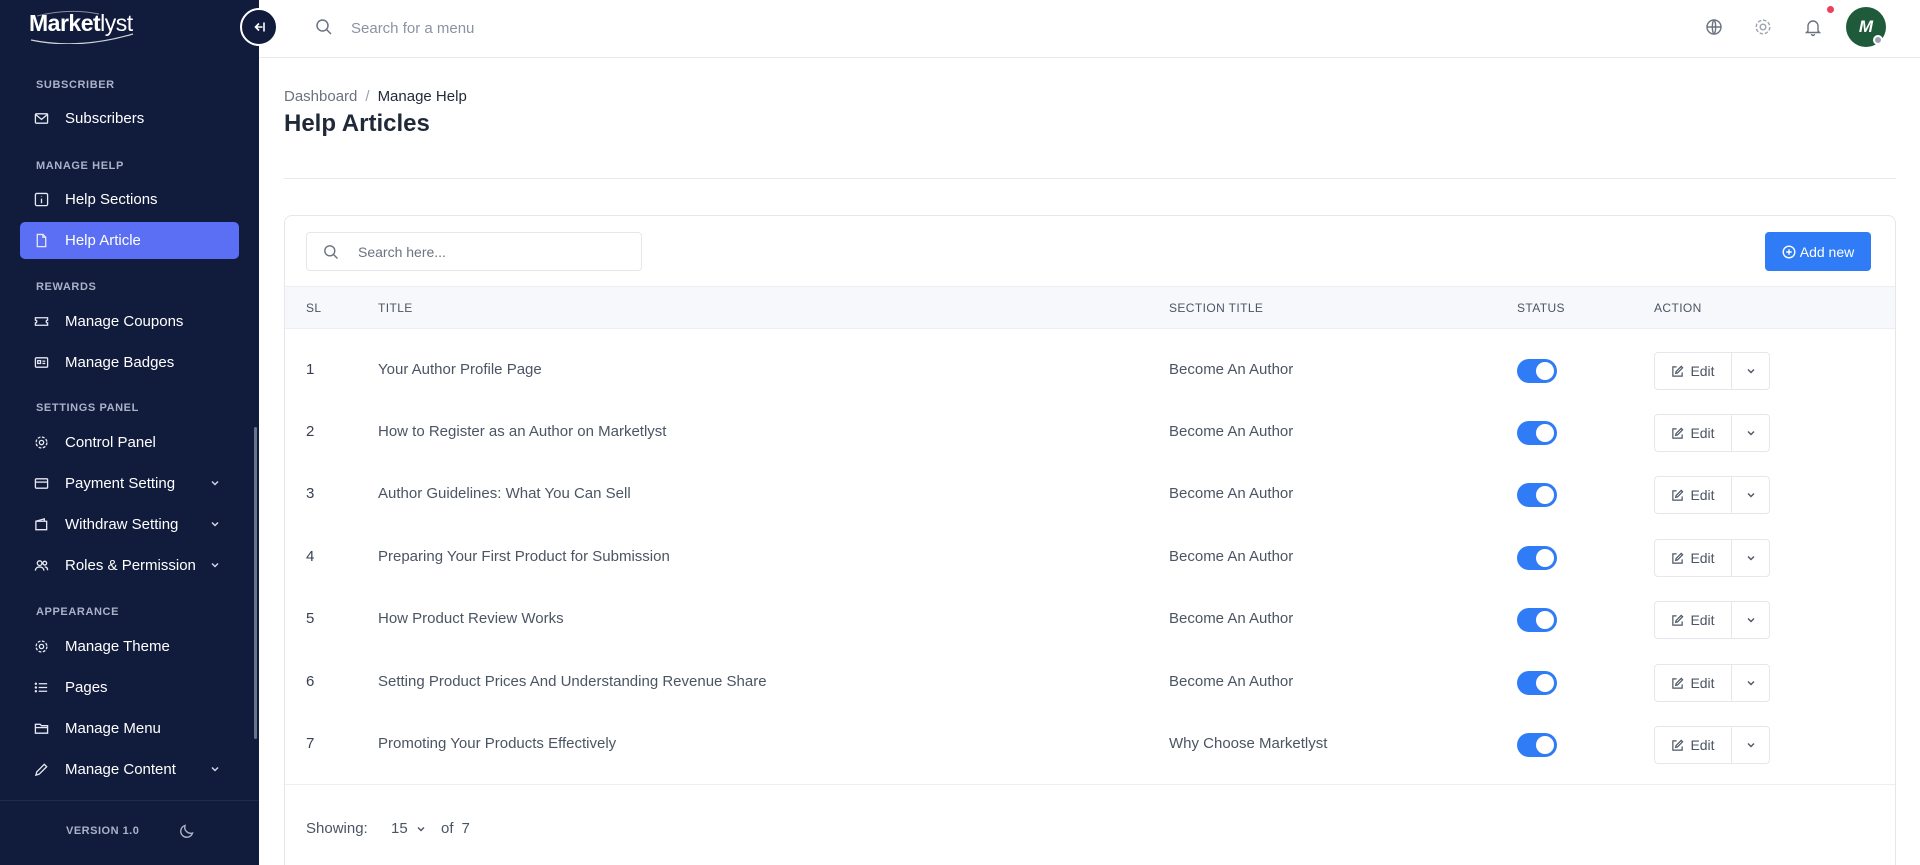 The width and height of the screenshot is (1920, 865). Describe the element at coordinates (1789, 251) in the screenshot. I see `plus-circle-icon` at that location.